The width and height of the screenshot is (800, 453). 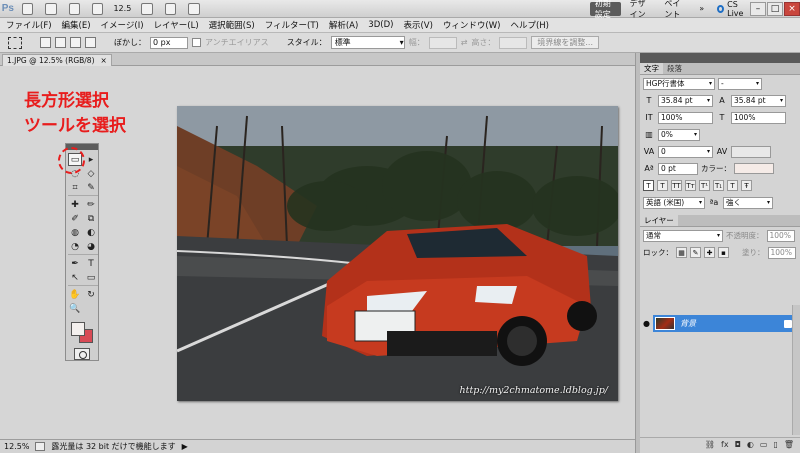 What do you see at coordinates (685, 100) in the screenshot?
I see `font-size-input: 35.84 pt ▾` at bounding box center [685, 100].